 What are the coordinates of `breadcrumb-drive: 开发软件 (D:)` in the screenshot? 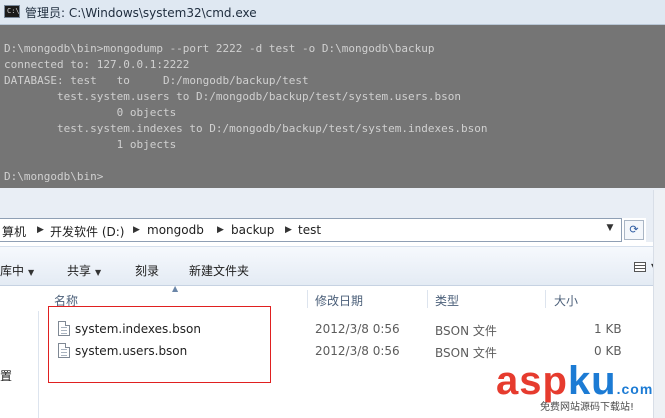 It's located at (87, 231).